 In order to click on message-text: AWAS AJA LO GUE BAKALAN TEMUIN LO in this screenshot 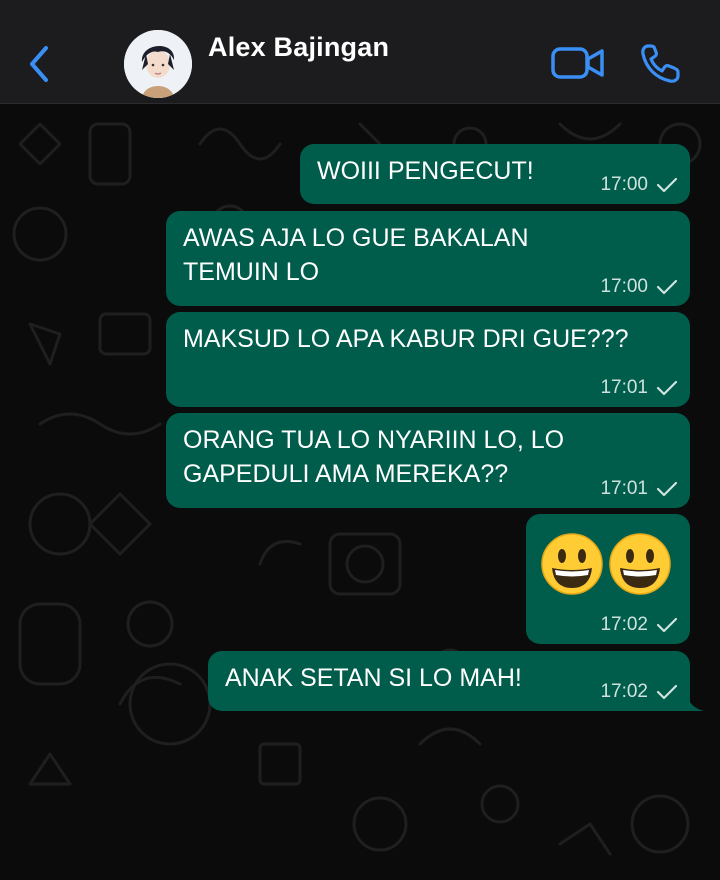, I will do `click(356, 255)`.